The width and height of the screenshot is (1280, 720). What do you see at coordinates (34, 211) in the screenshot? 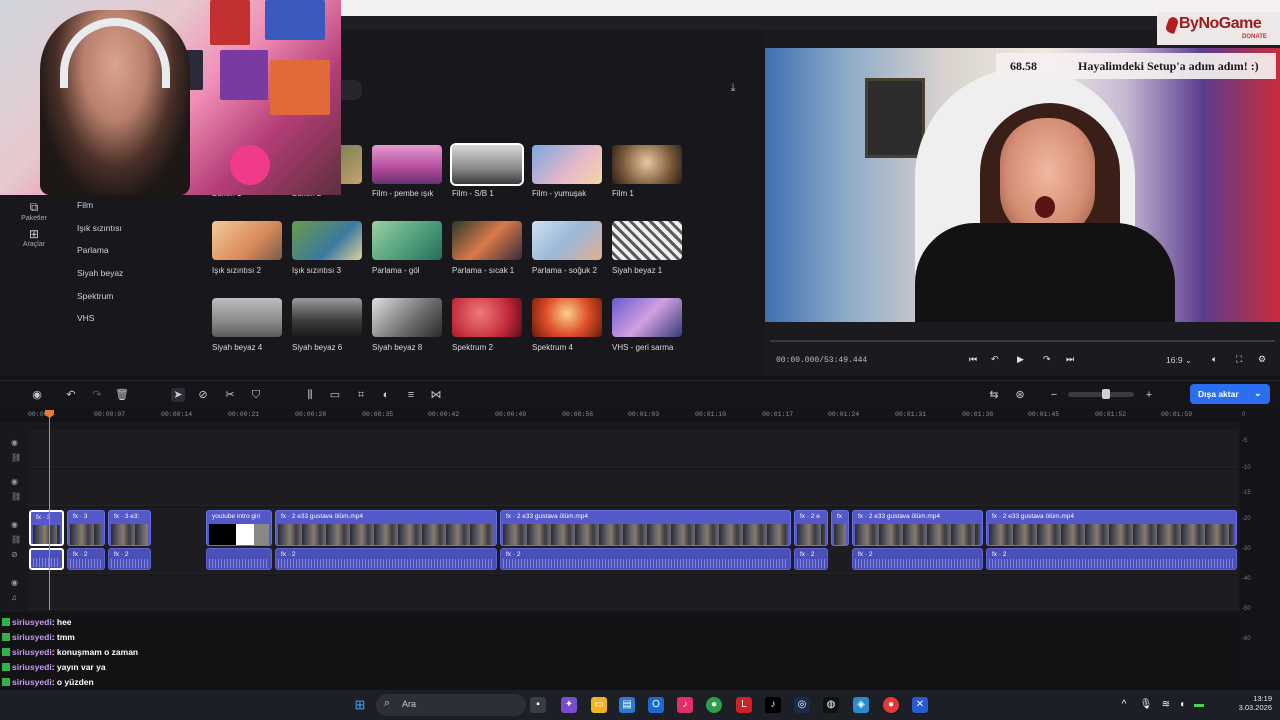
I see `sidebar-item-paketler: ⧉ Paketler` at bounding box center [34, 211].